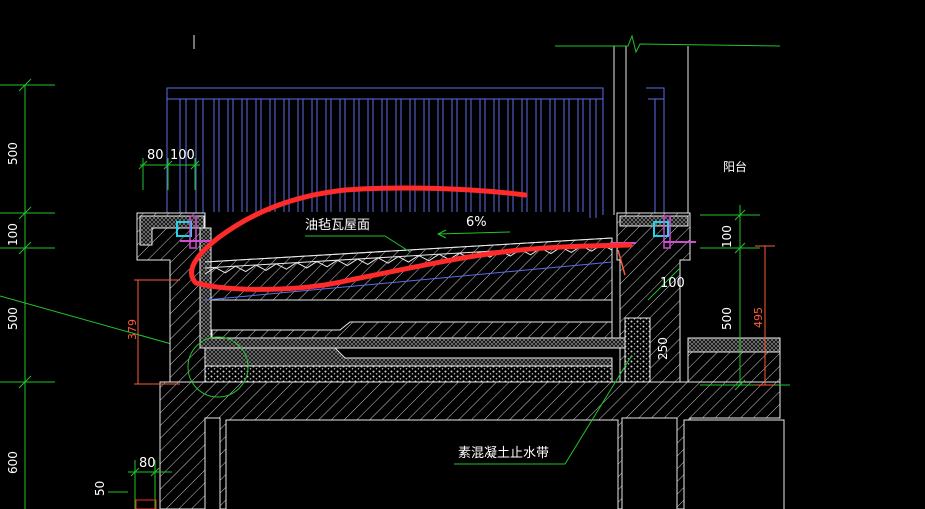 The width and height of the screenshot is (925, 509). I want to click on right-dim-100-a: 100, so click(727, 236).